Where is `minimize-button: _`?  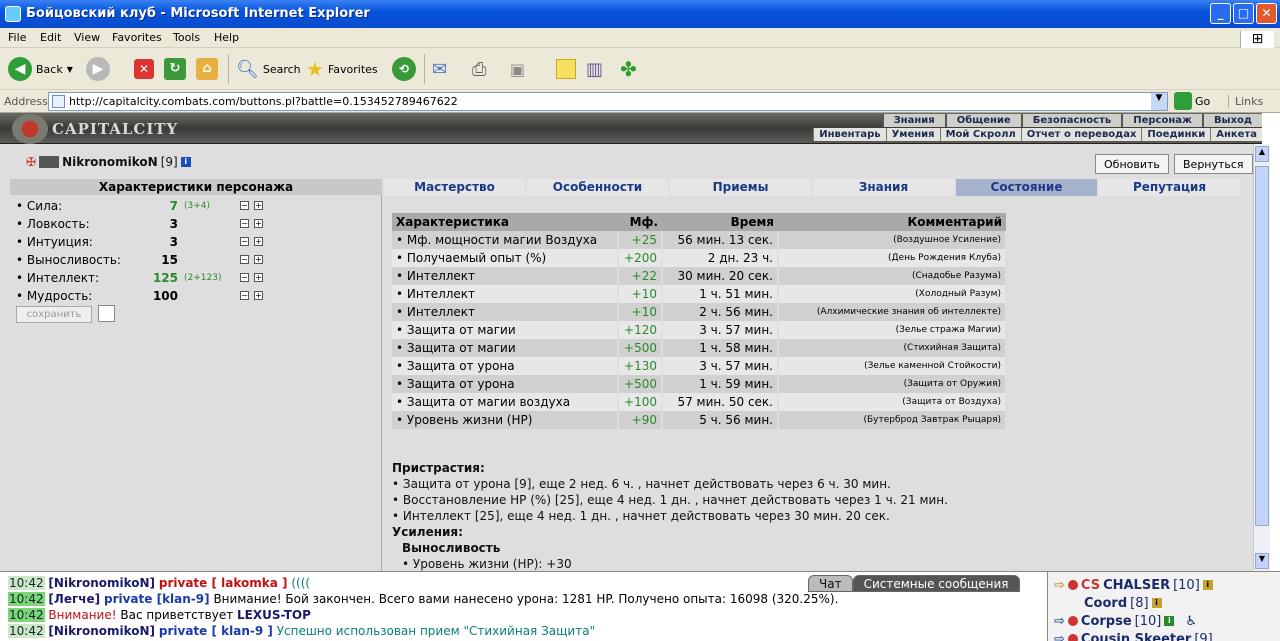
minimize-button: _ is located at coordinates (1220, 13).